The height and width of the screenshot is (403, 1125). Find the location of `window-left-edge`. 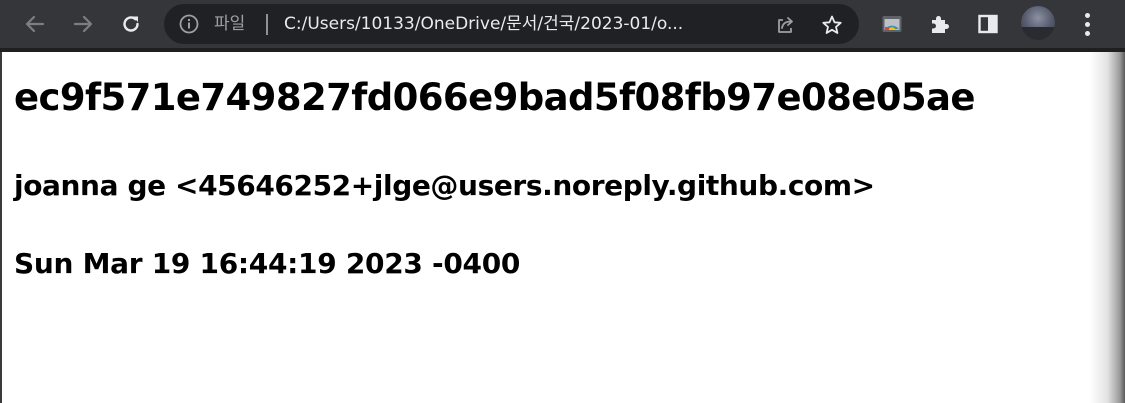

window-left-edge is located at coordinates (1, 227).